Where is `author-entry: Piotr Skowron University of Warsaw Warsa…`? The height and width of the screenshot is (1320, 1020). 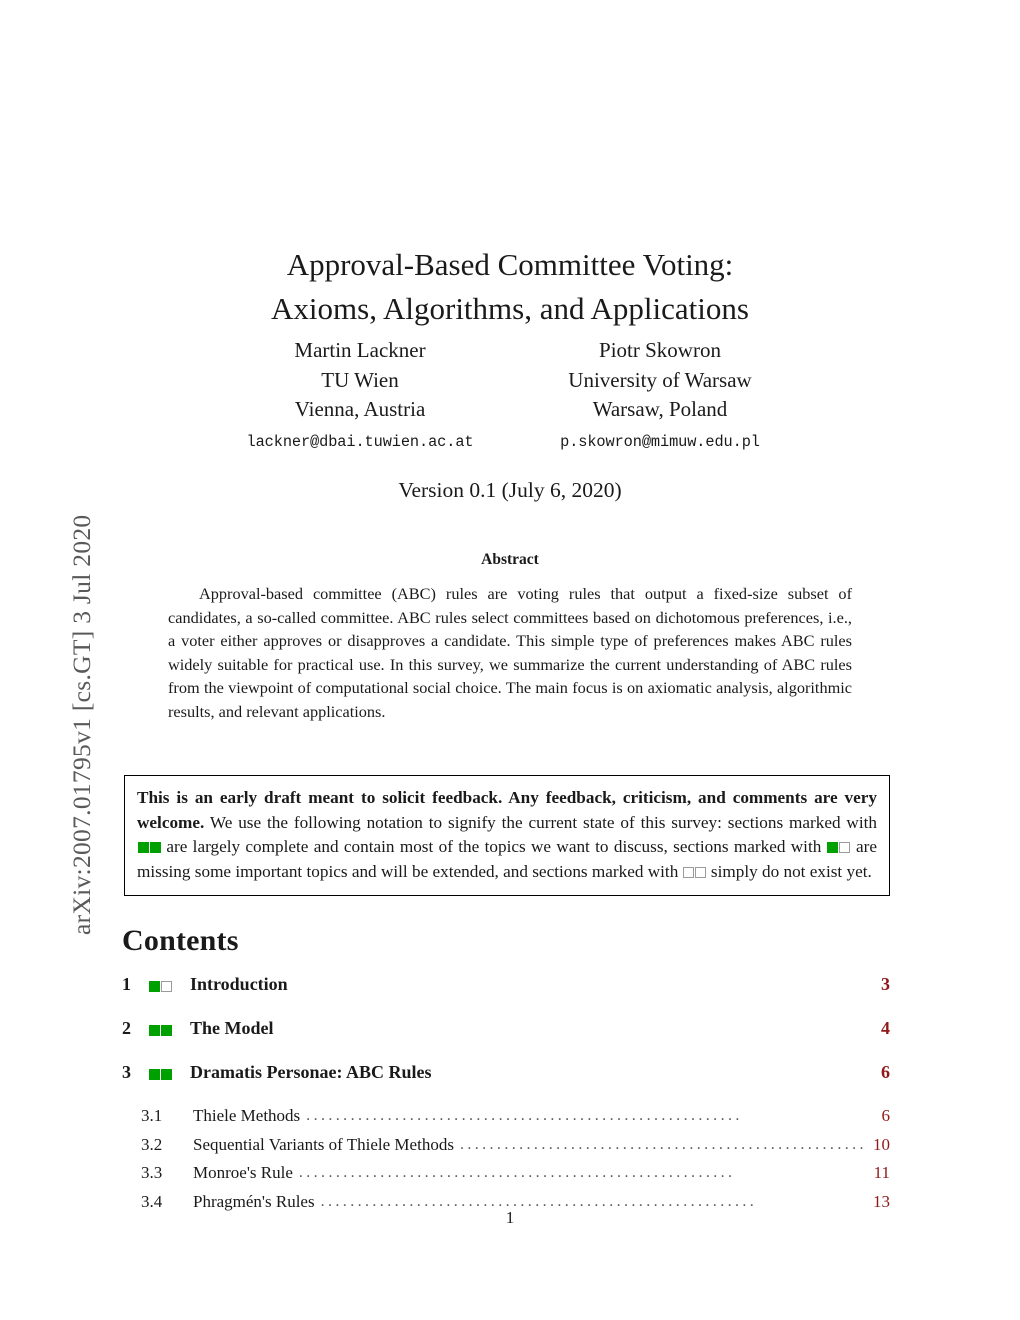 author-entry: Piotr Skowron University of Warsaw Warsa… is located at coordinates (660, 396).